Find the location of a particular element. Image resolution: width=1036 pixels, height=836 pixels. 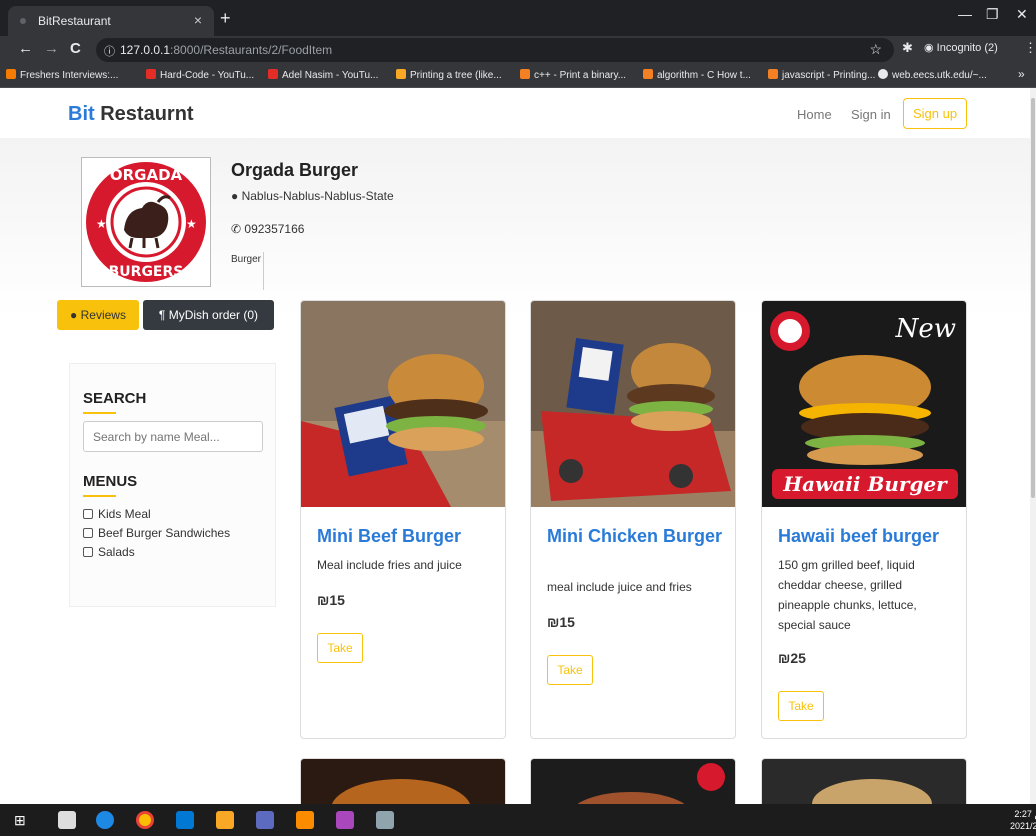

reload-icon: C is located at coordinates (75, 48).